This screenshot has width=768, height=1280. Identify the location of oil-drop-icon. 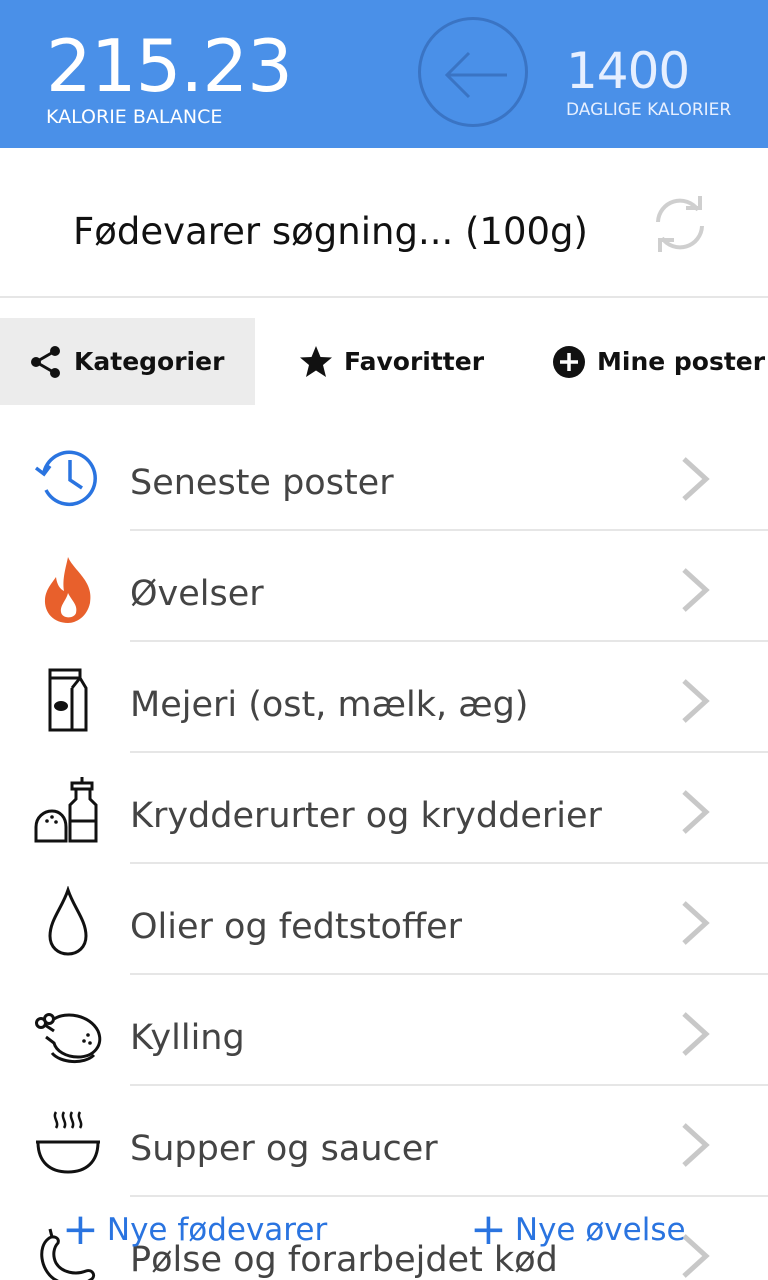
(68, 921).